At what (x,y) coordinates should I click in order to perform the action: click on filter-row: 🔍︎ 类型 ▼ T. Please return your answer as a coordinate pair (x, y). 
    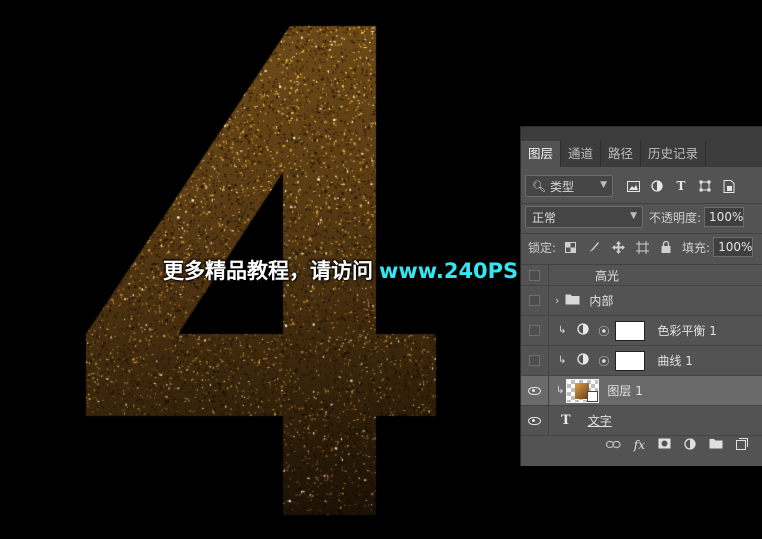
    Looking at the image, I should click on (643, 186).